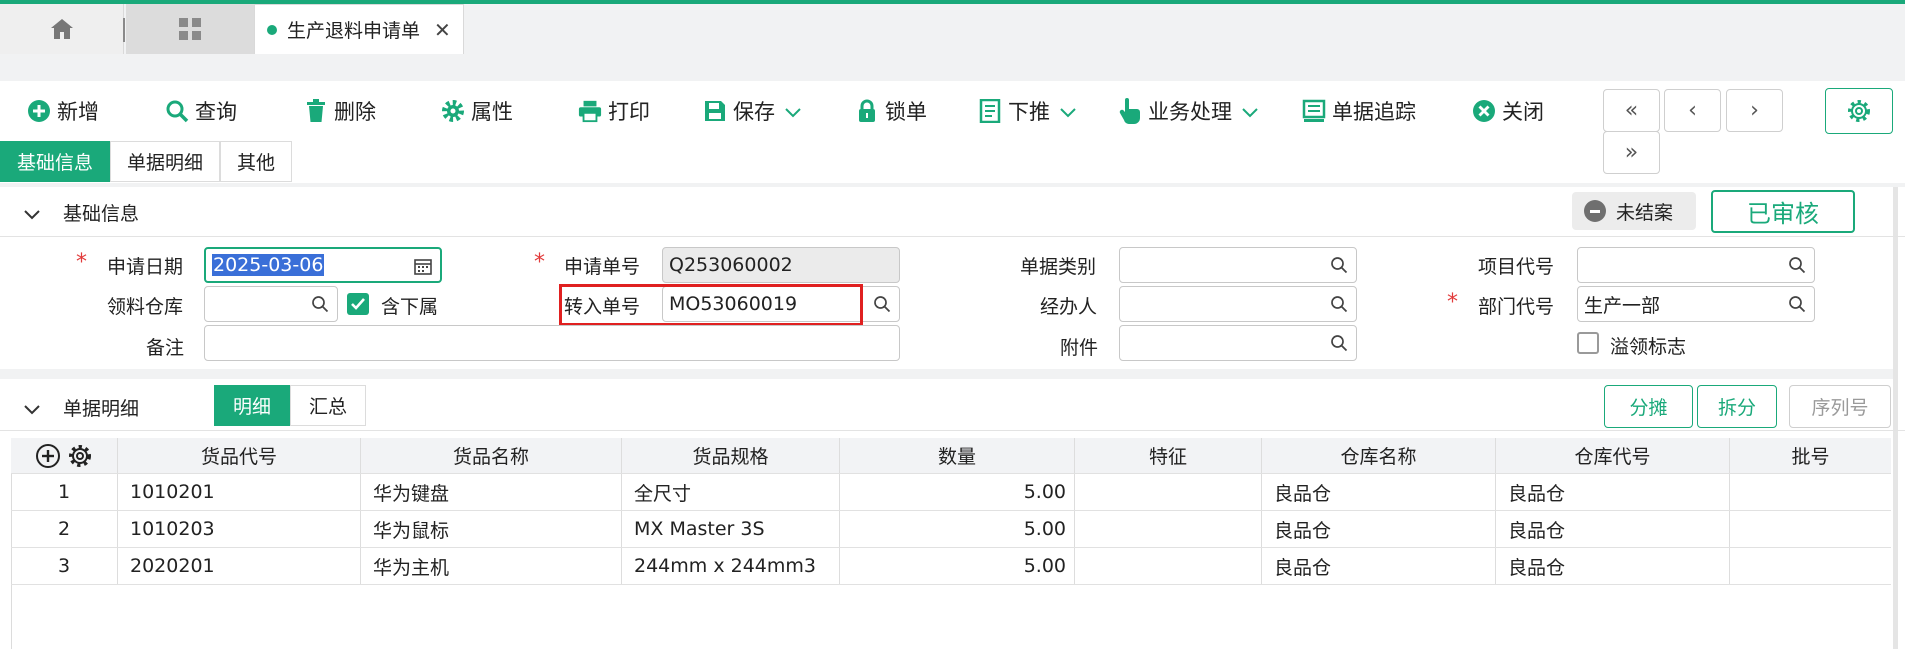  Describe the element at coordinates (252, 405) in the screenshot. I see `toggle-detail: 明细` at that location.